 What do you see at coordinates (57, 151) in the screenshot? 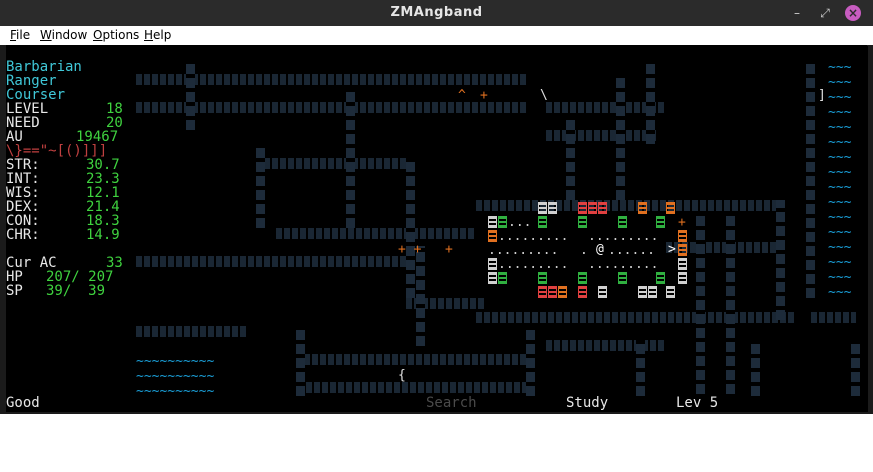
I see `equipment-summary: \}=="~[()]]]` at bounding box center [57, 151].